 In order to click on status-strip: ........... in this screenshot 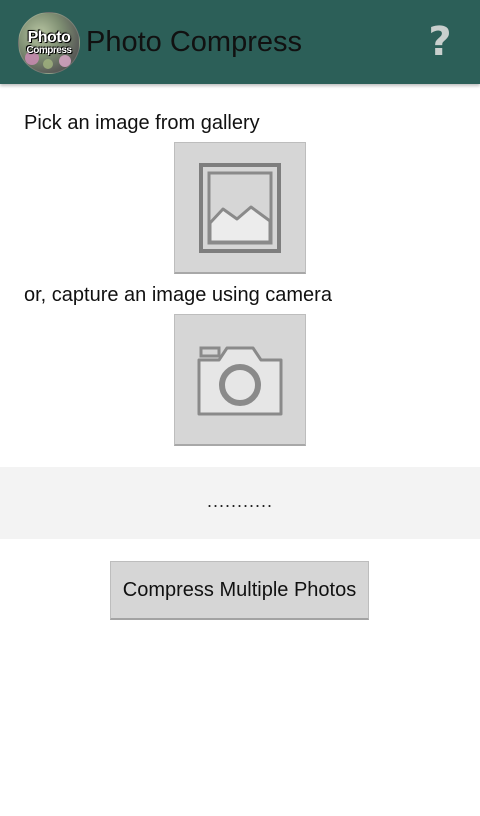, I will do `click(240, 503)`.